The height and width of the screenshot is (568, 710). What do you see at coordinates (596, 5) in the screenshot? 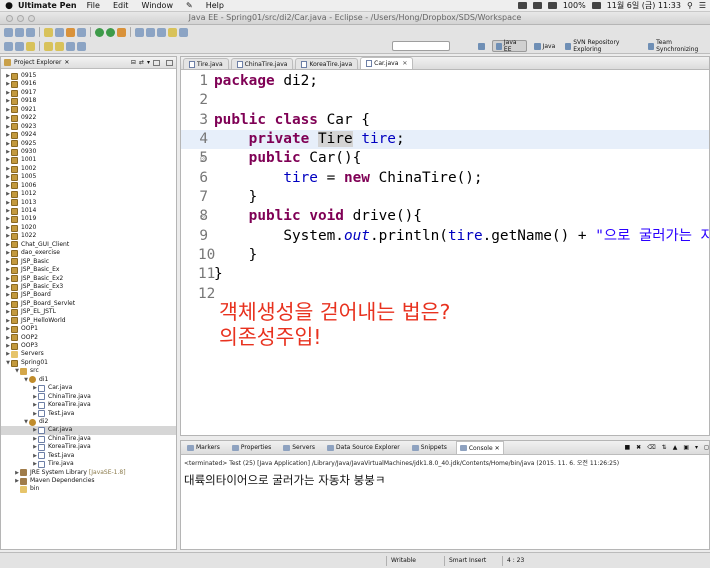
I see `battery-icon` at bounding box center [596, 5].